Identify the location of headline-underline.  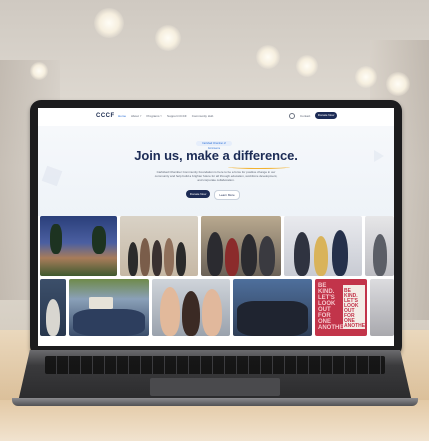
(259, 167).